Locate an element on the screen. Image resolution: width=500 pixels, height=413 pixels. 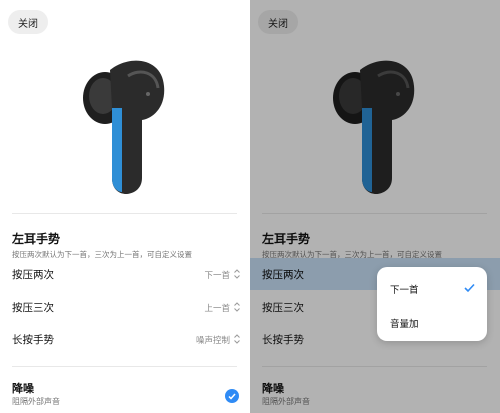
noise-cancel-title: 降噪 is located at coordinates (23, 388).